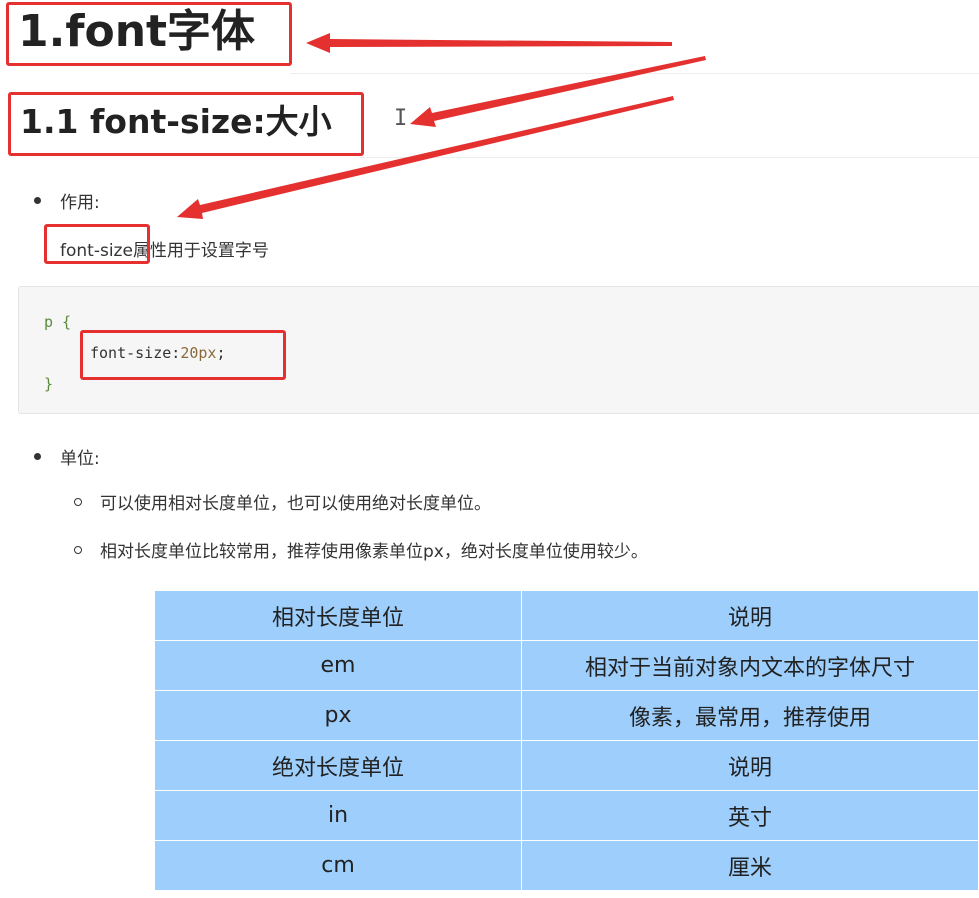 This screenshot has width=979, height=898. I want to click on table-row: in 英寸, so click(566, 815).